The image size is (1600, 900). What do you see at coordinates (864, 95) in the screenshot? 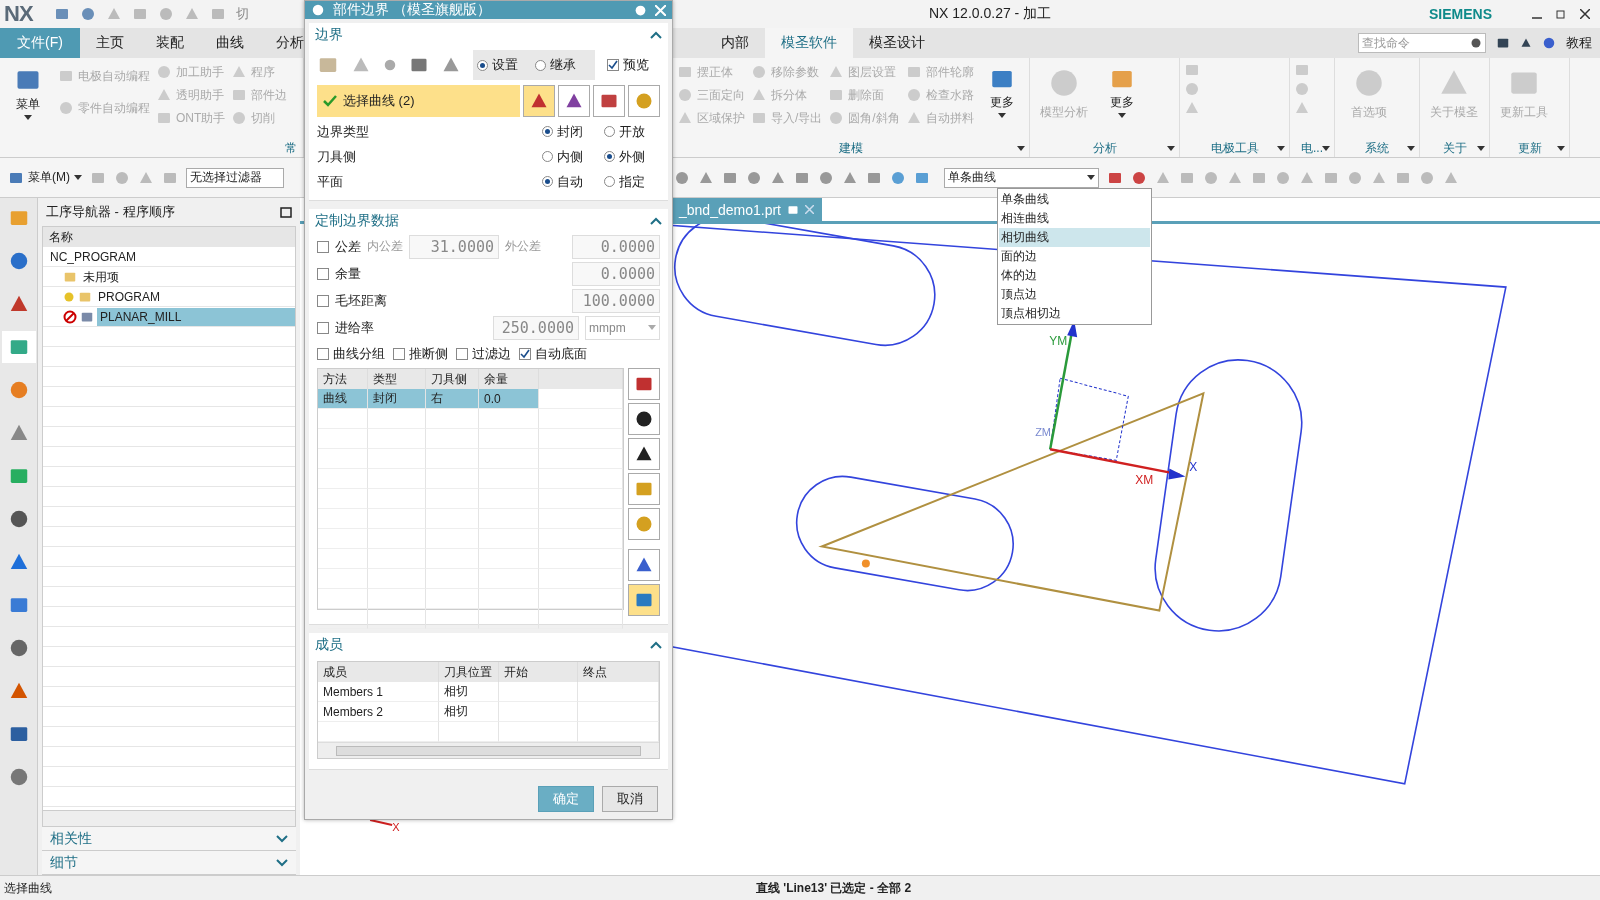
I see `ribbon-command: 删除面` at bounding box center [864, 95].